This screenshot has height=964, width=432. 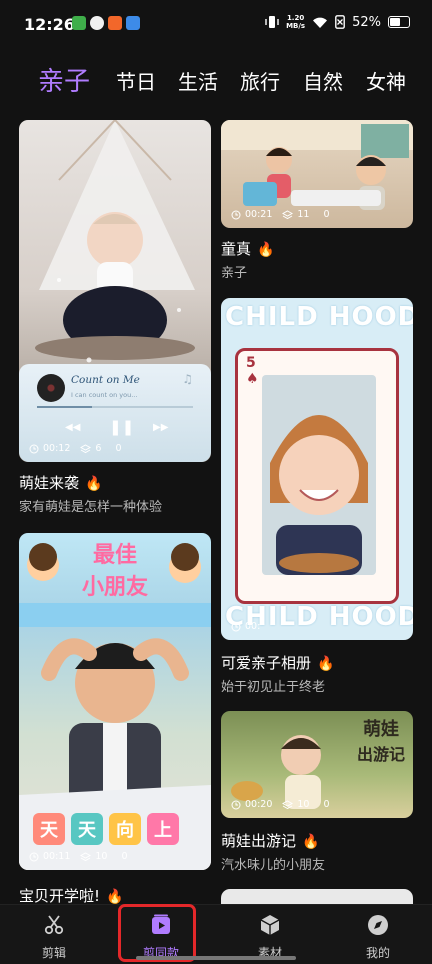 What do you see at coordinates (125, 829) in the screenshot?
I see `char-tile: 向` at bounding box center [125, 829].